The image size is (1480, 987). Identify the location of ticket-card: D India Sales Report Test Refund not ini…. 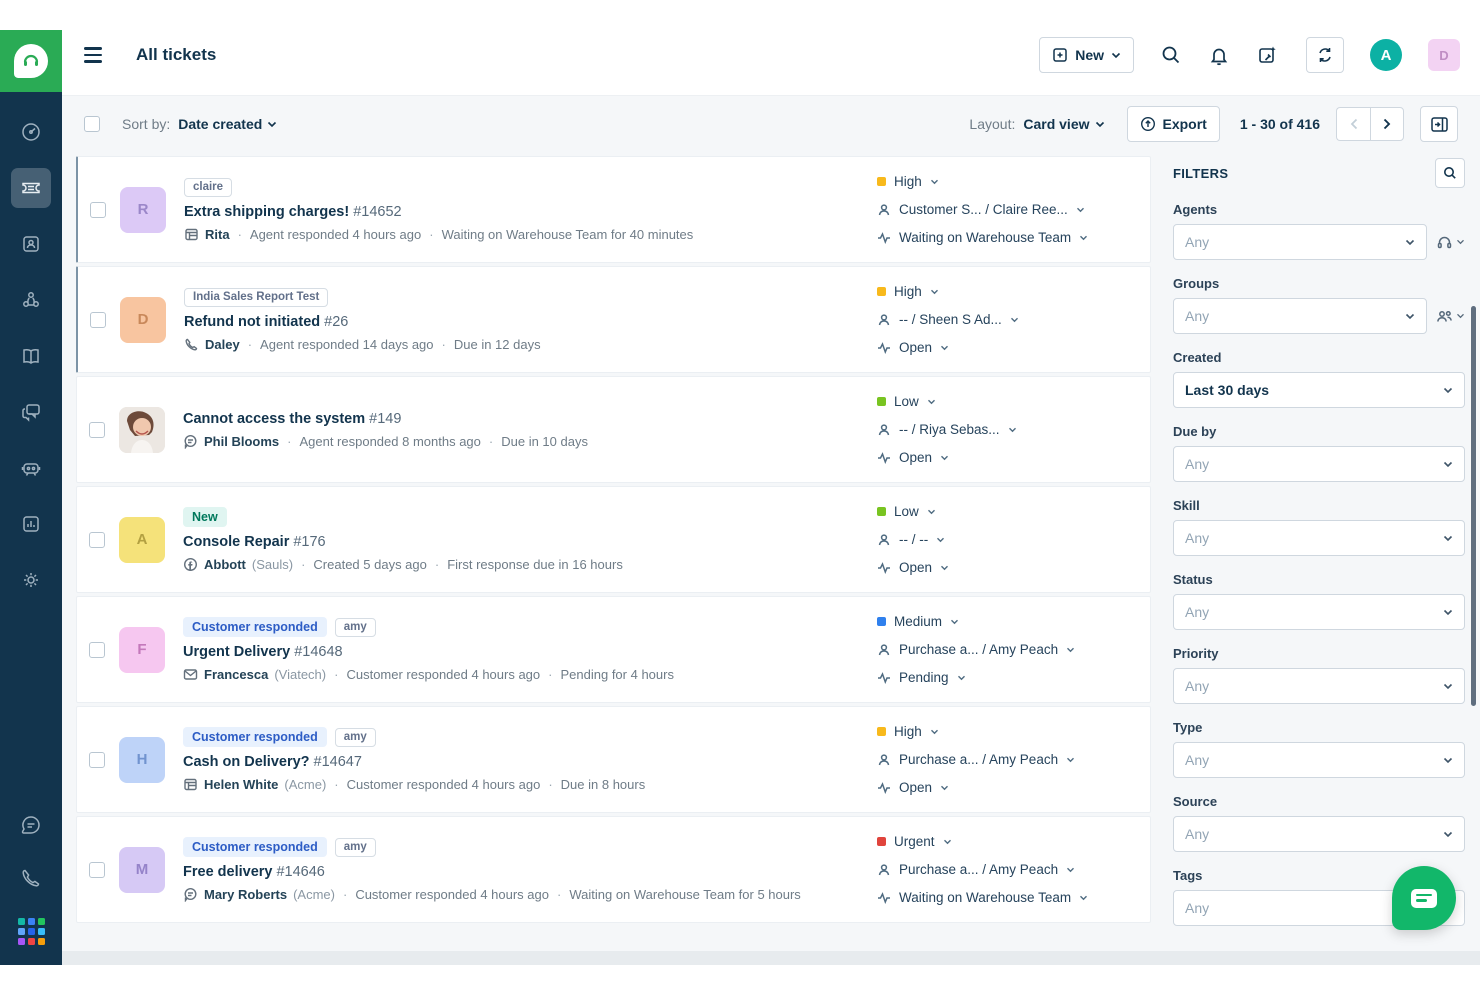
(613, 319).